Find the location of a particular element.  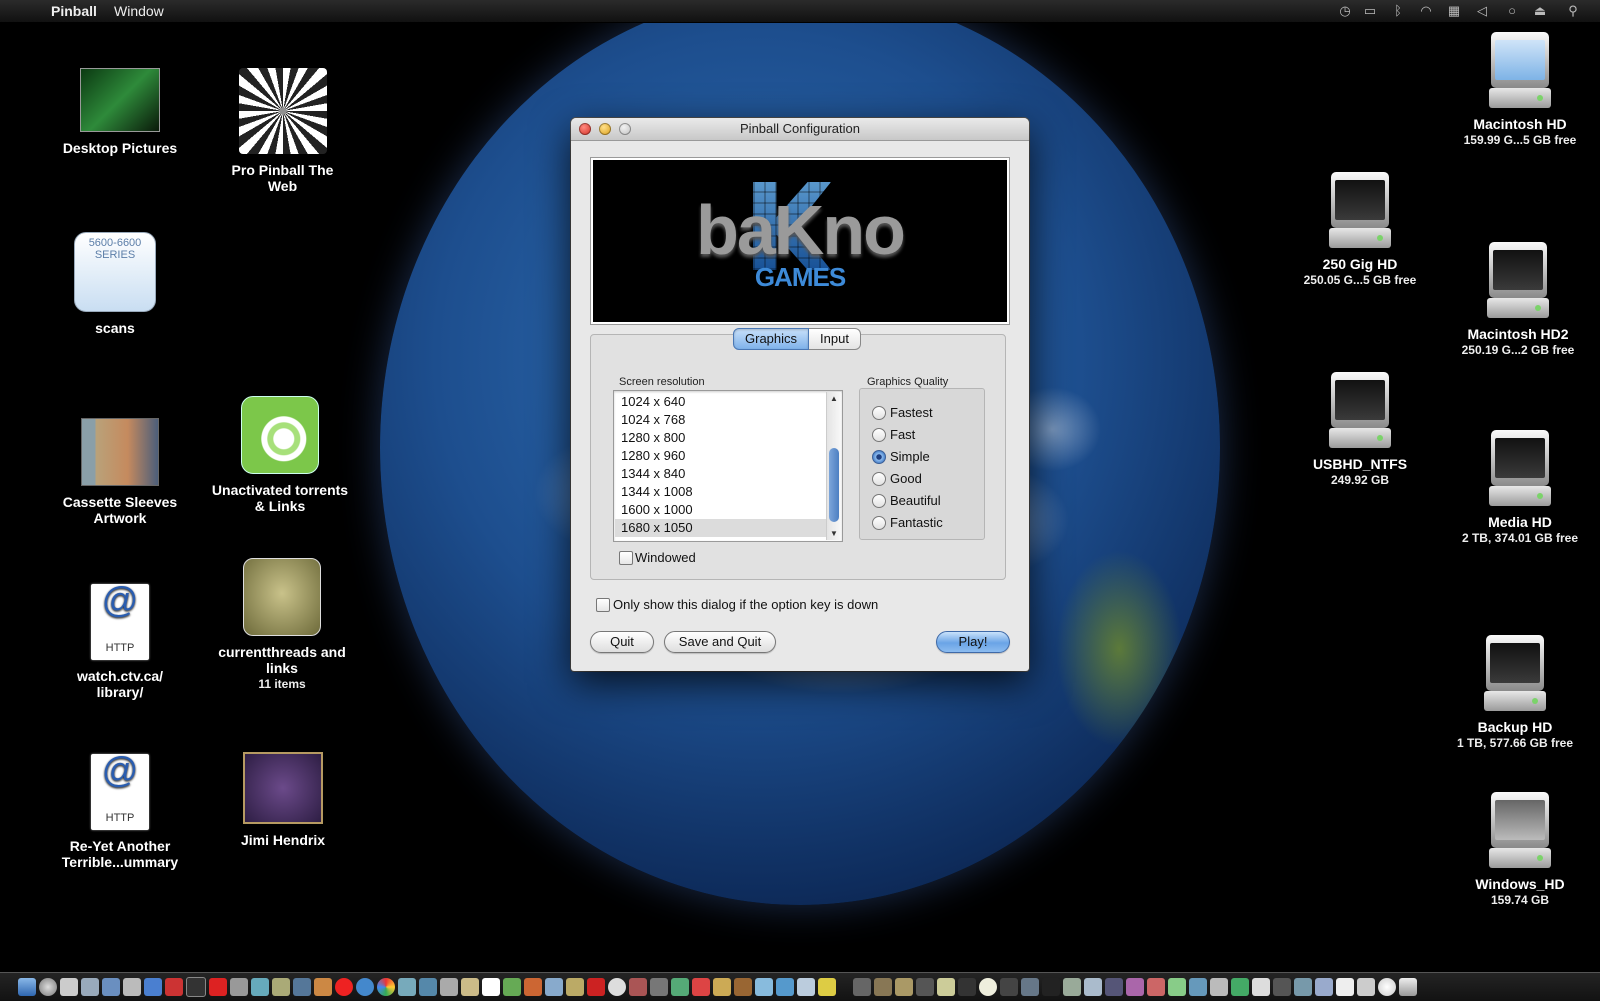

drive-backup-hd: Backup HD 1 TB, 577.66 GB free is located at coordinates (1515, 693).